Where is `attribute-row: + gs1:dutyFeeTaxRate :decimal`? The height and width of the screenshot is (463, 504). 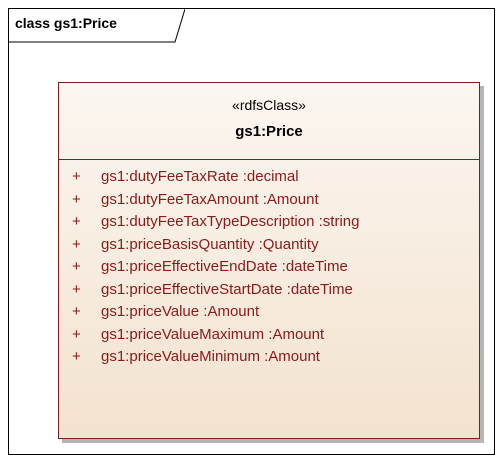 attribute-row: + gs1:dutyFeeTaxRate :decimal is located at coordinates (269, 177).